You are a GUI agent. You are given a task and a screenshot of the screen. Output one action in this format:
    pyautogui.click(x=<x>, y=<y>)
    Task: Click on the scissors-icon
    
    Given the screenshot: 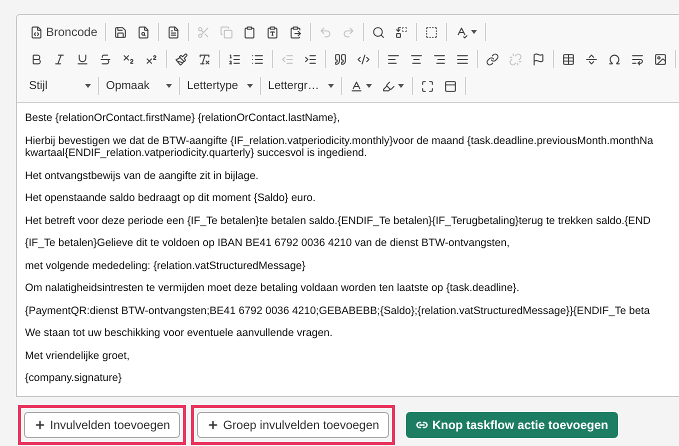 What is the action you would take?
    pyautogui.click(x=203, y=32)
    